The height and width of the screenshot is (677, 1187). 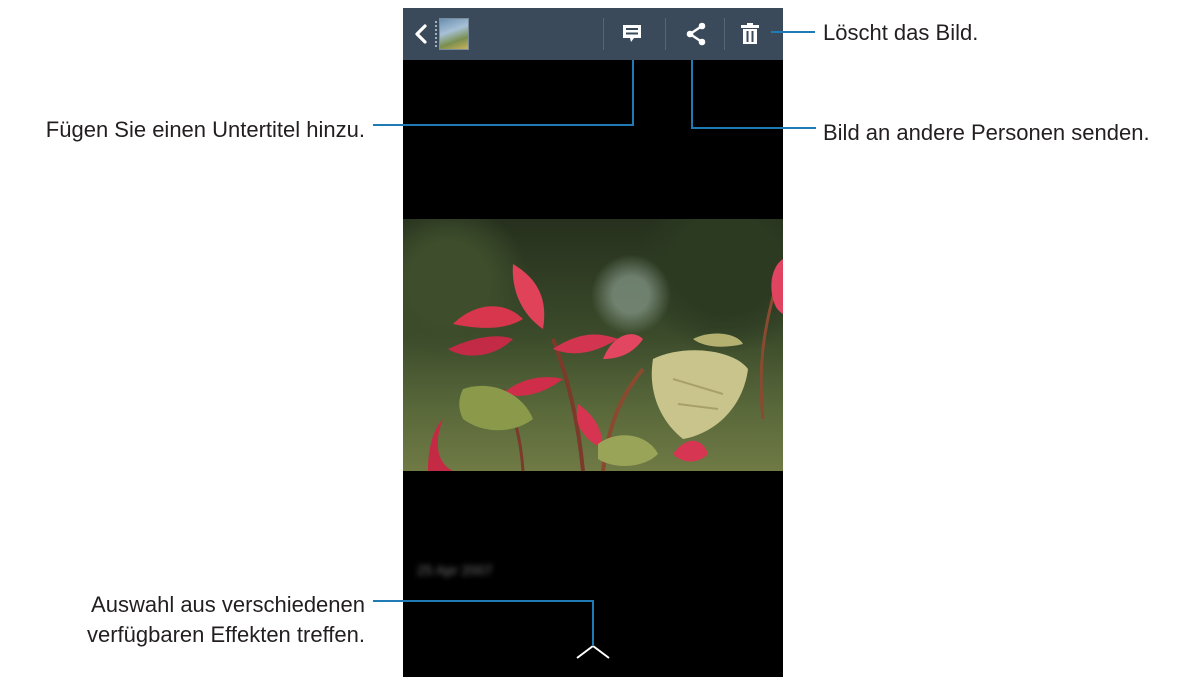 What do you see at coordinates (593, 34) in the screenshot?
I see `action-bar` at bounding box center [593, 34].